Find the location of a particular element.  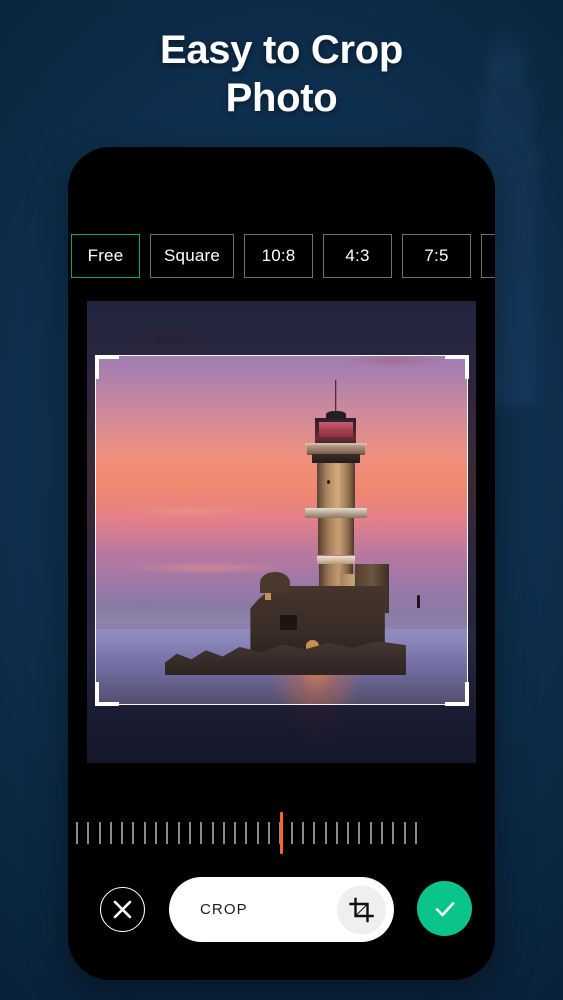

photo-cloud is located at coordinates (188, 511).